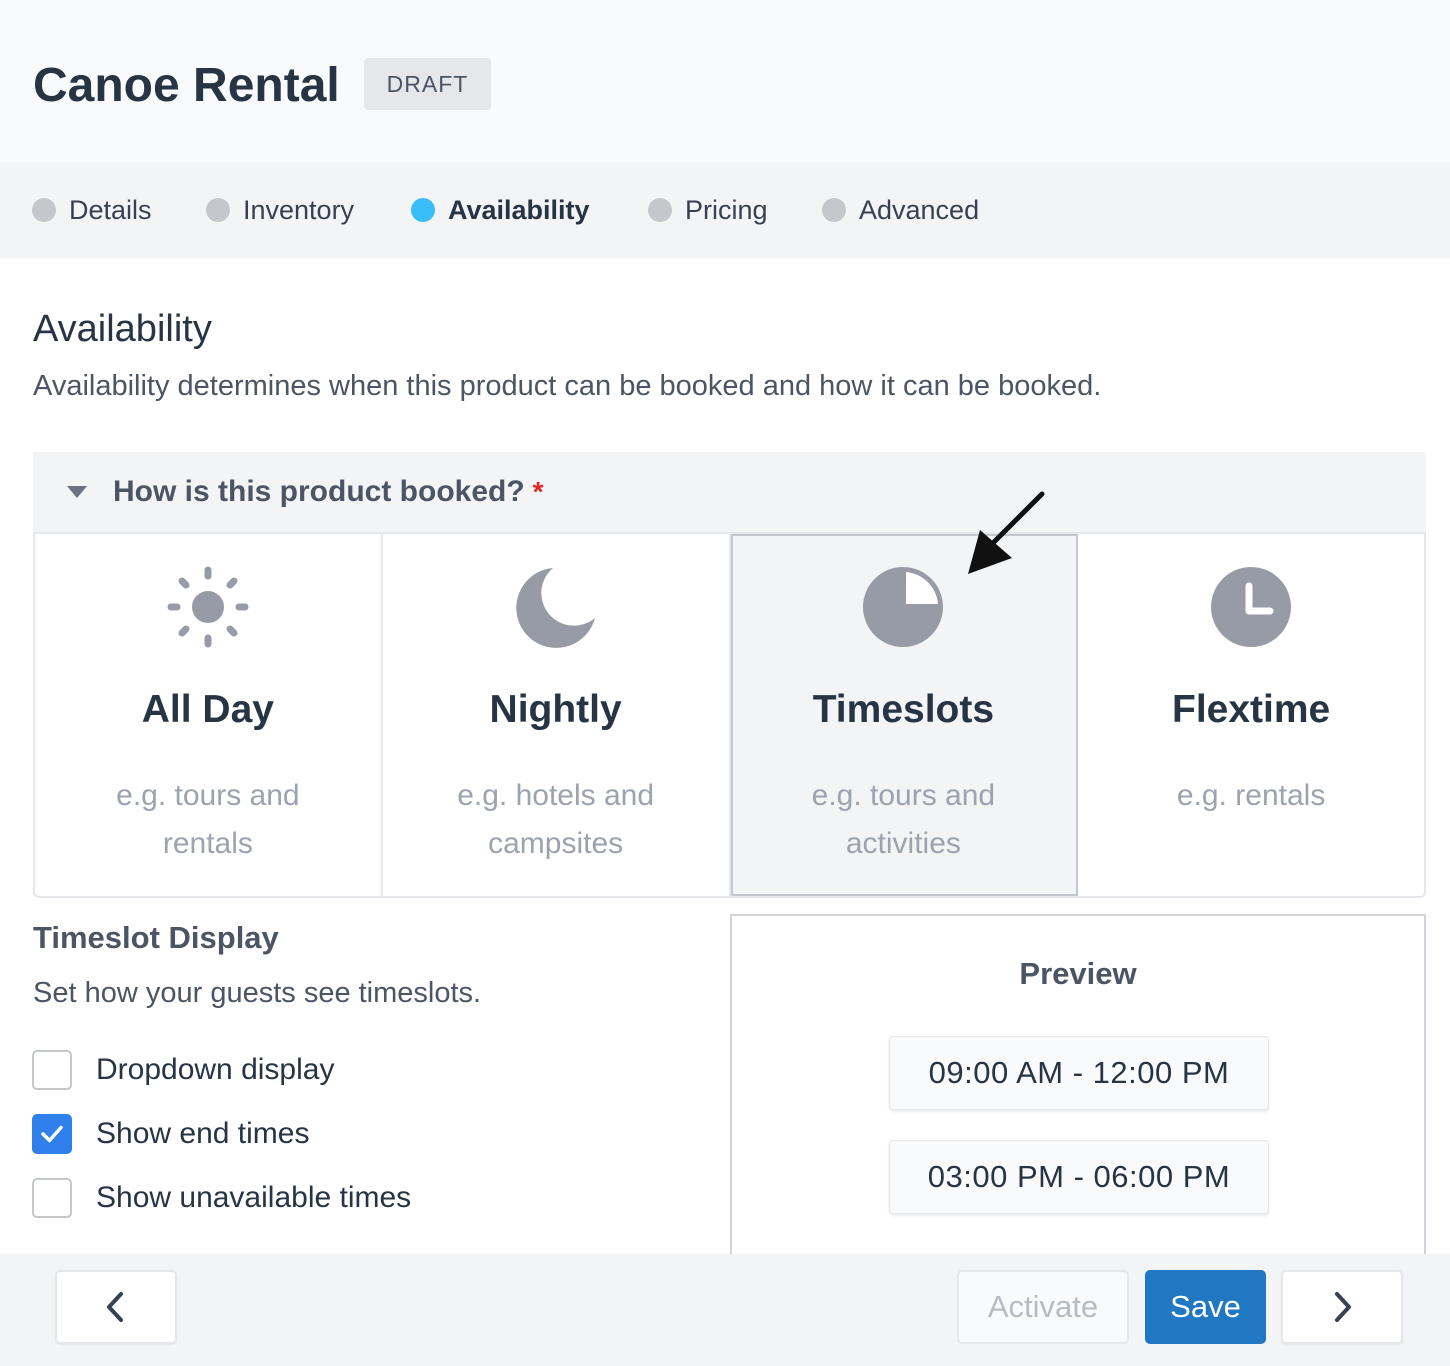  What do you see at coordinates (919, 209) in the screenshot?
I see `step-label: Advanced` at bounding box center [919, 209].